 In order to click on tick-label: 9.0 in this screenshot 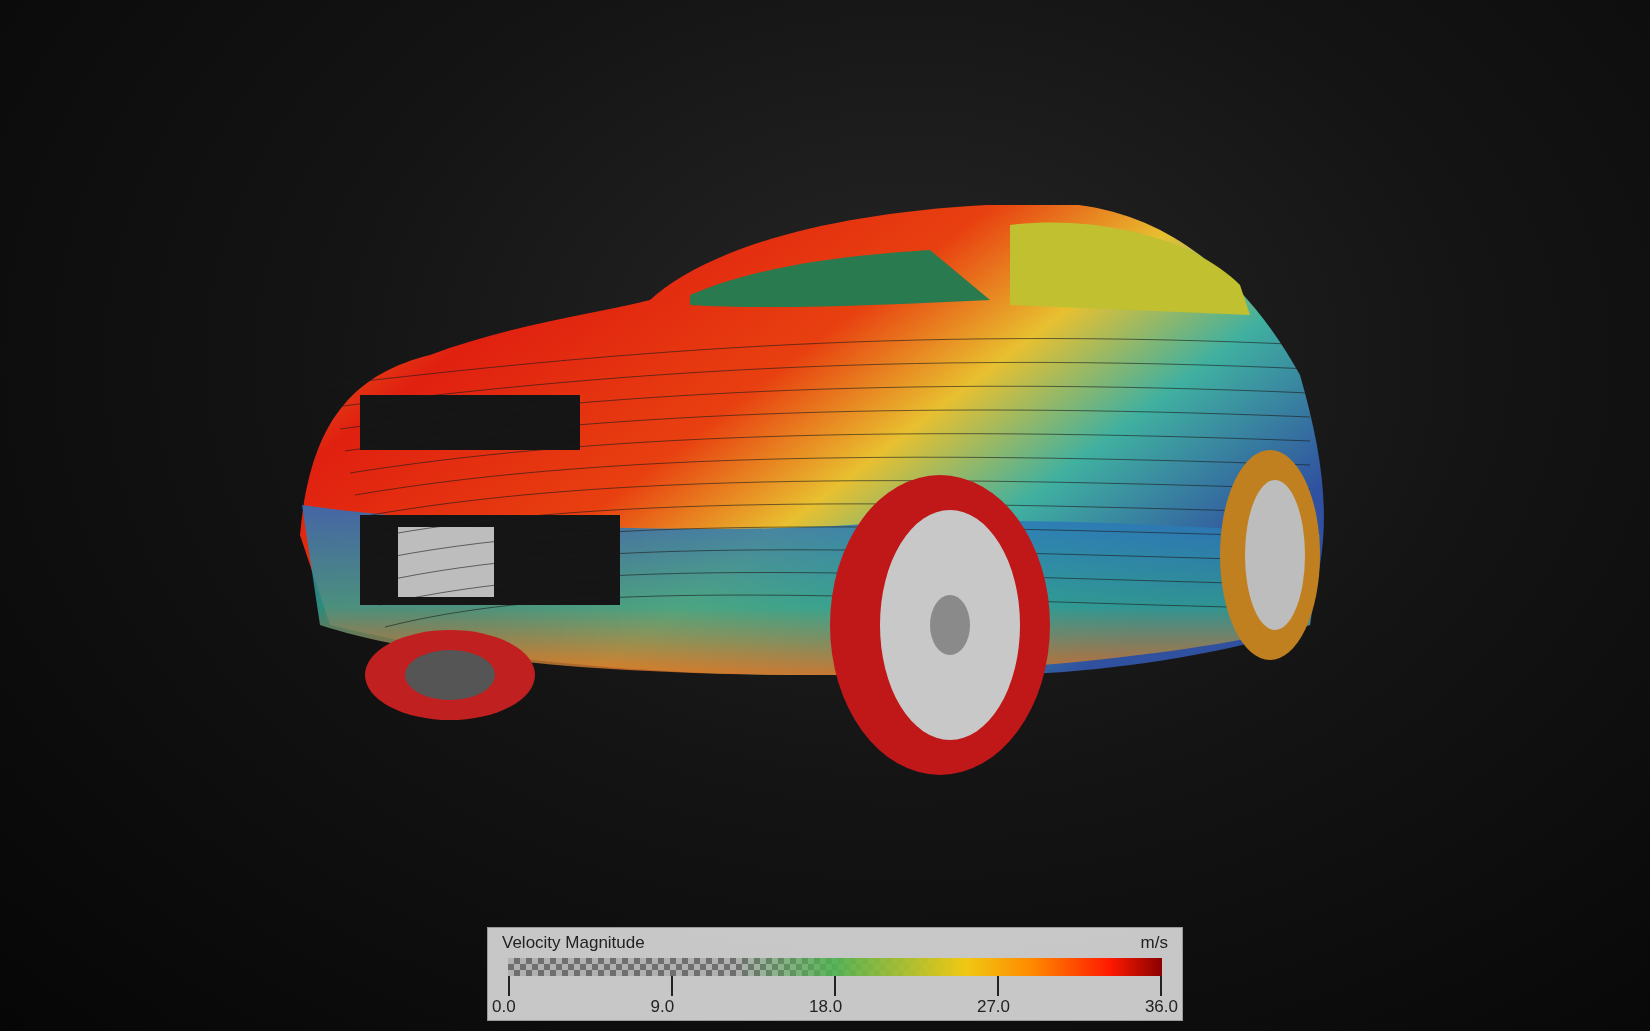, I will do `click(662, 1007)`.